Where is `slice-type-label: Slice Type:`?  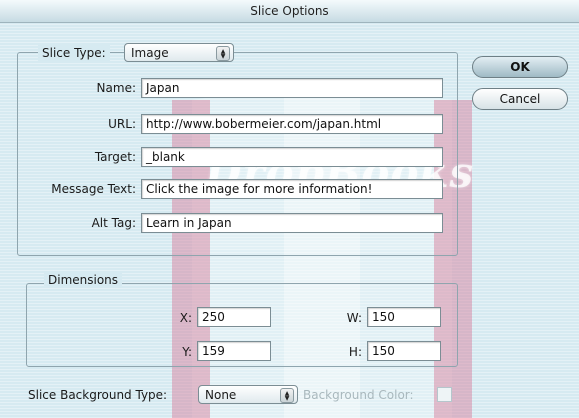
slice-type-label: Slice Type: is located at coordinates (74, 53).